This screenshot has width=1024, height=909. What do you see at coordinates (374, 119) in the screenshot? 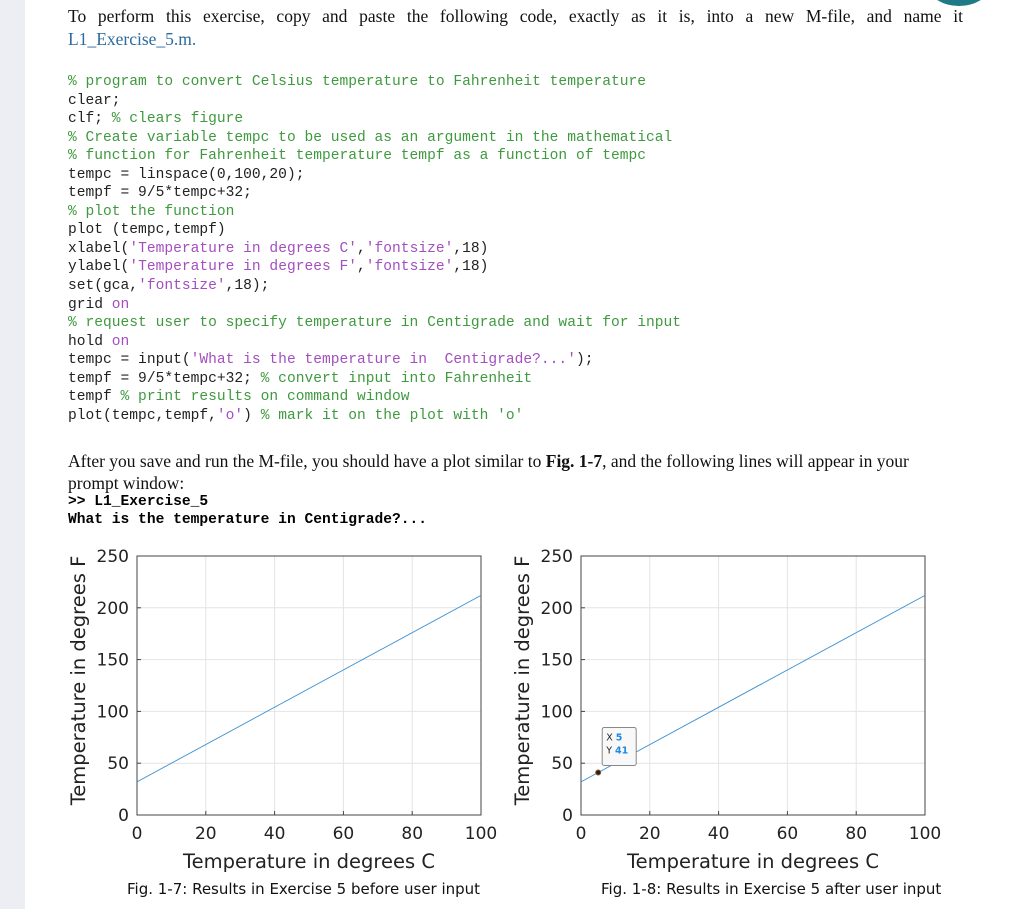
I see `code-line: clf; % clears figure` at bounding box center [374, 119].